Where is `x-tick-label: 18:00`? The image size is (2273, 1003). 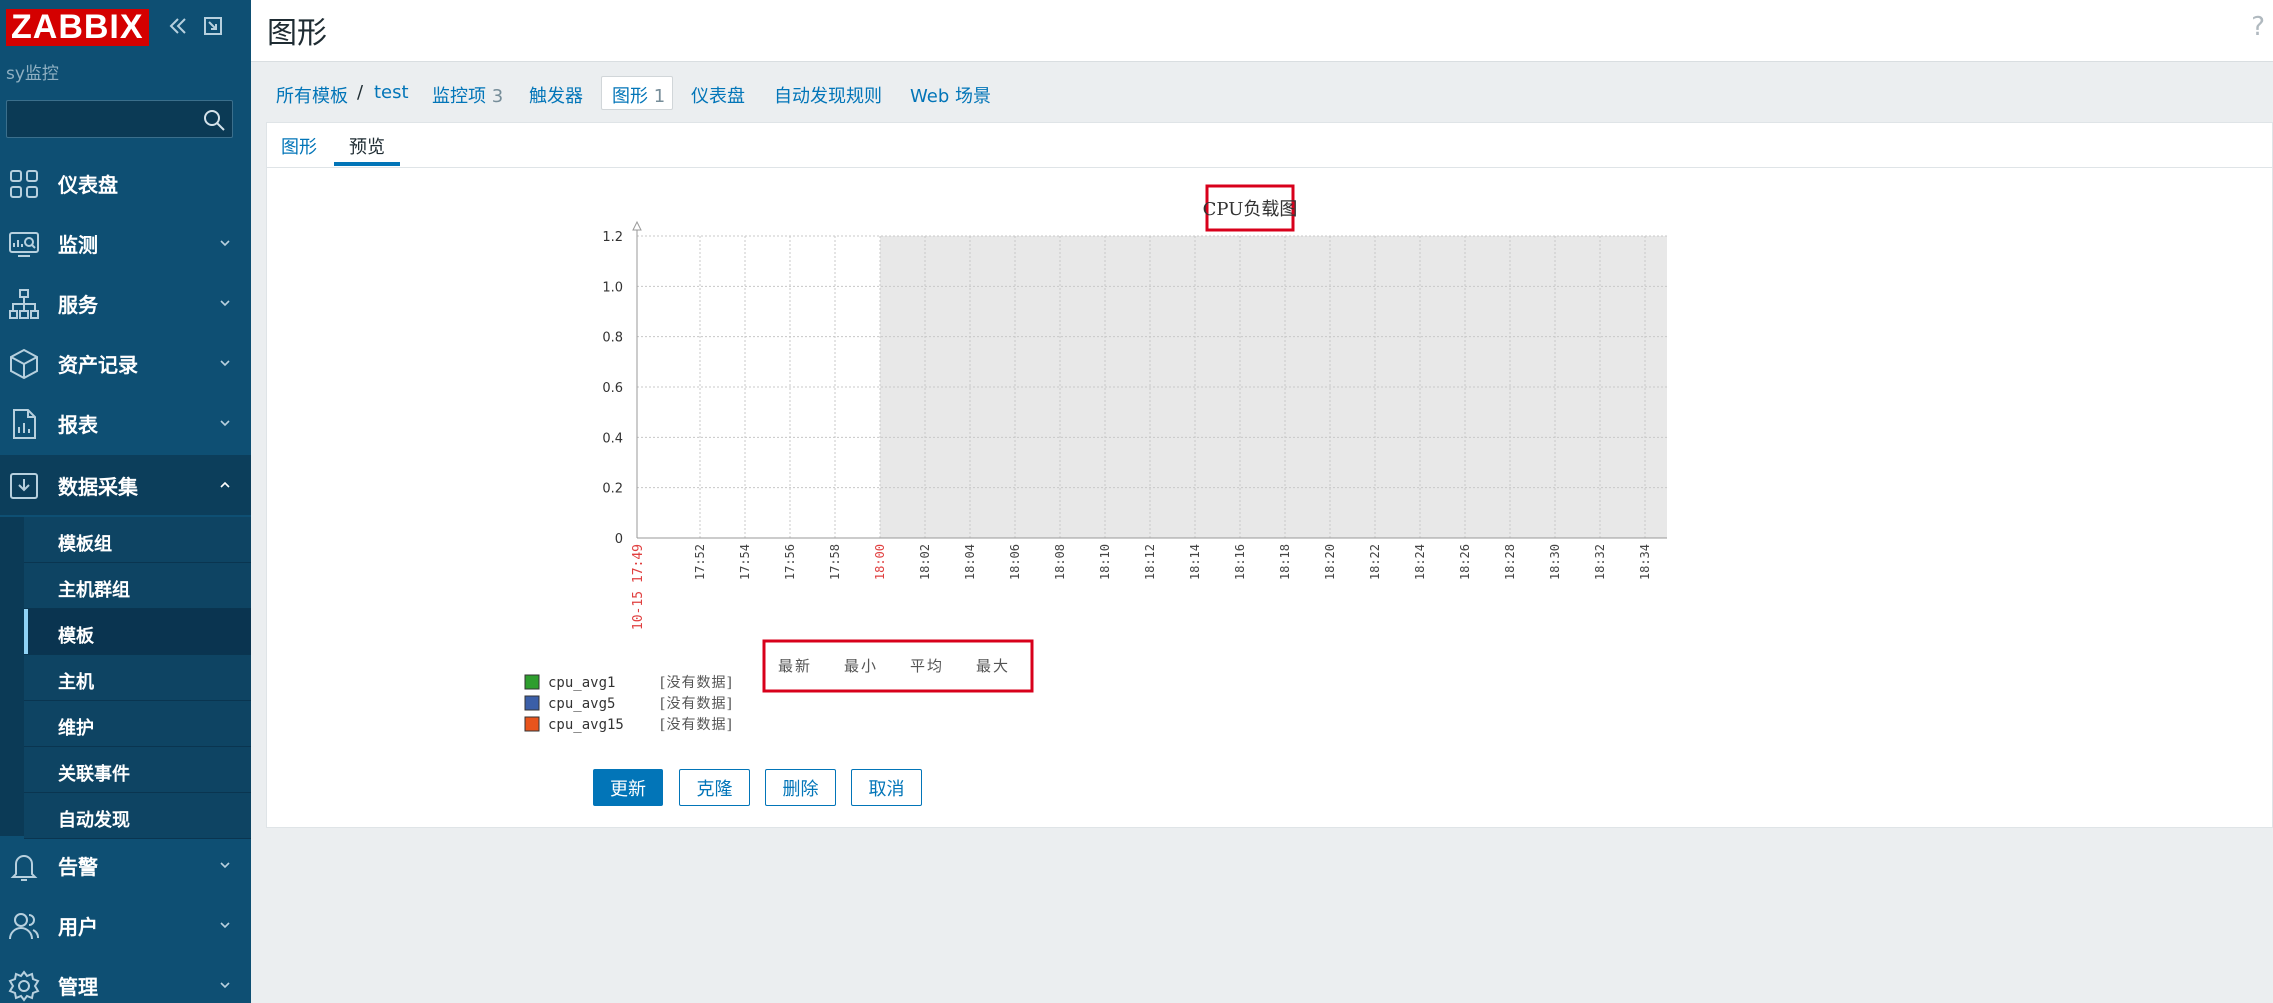
x-tick-label: 18:00 is located at coordinates (880, 562).